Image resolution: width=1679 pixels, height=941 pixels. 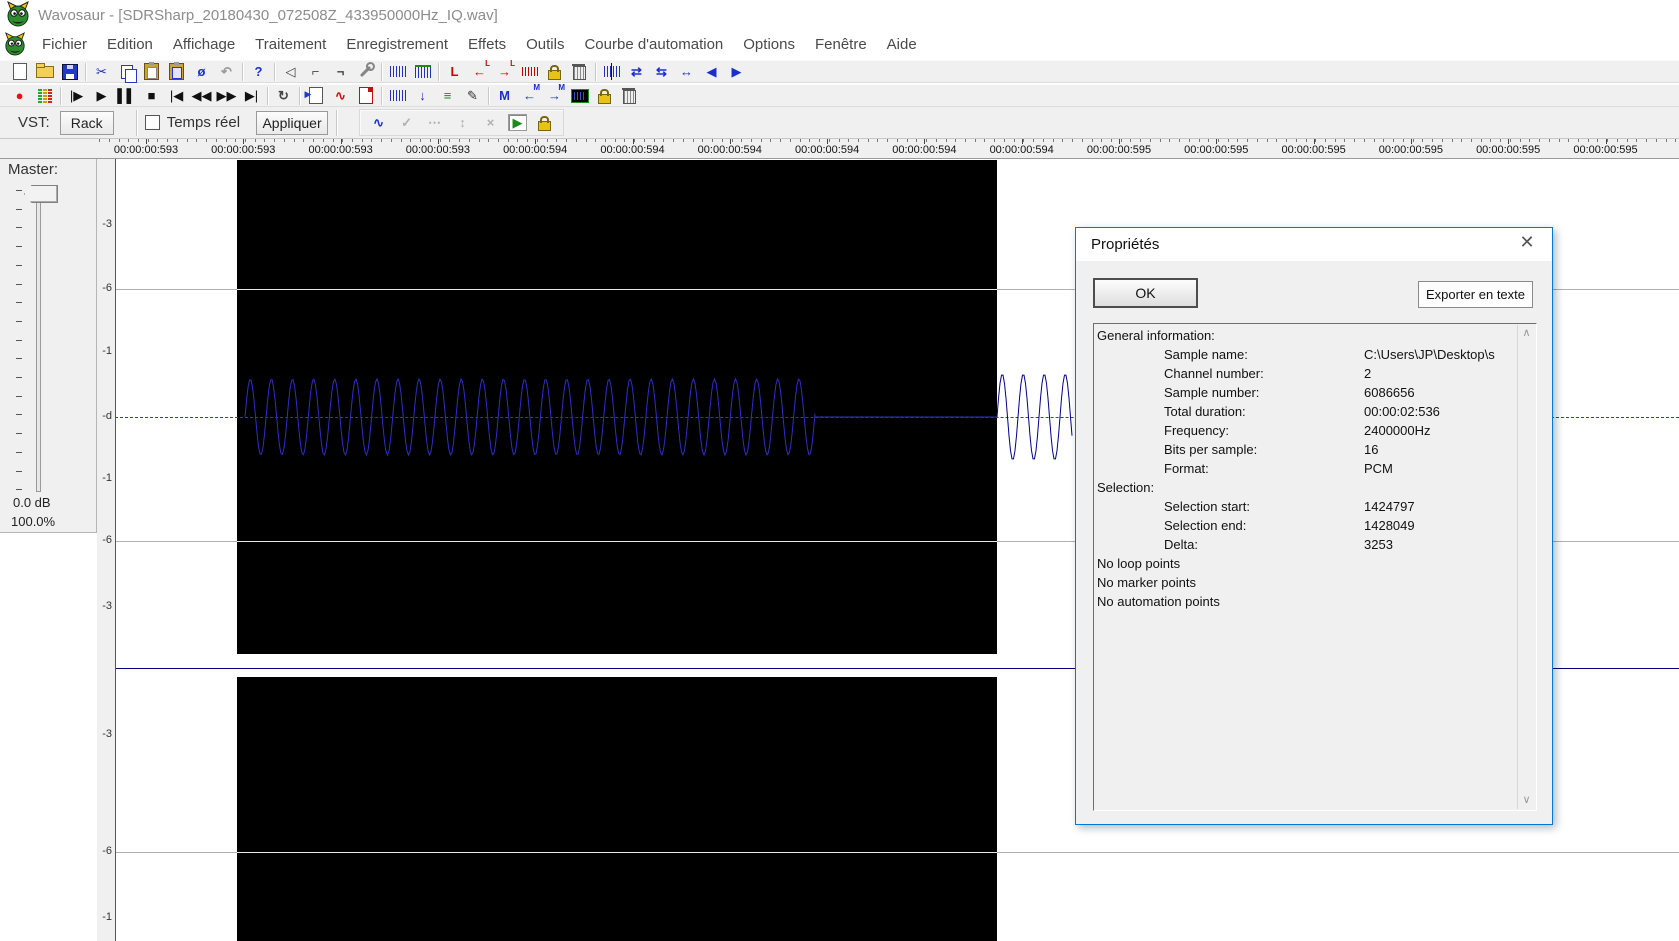 I want to click on property-row: Selection:, so click(x=1315, y=489).